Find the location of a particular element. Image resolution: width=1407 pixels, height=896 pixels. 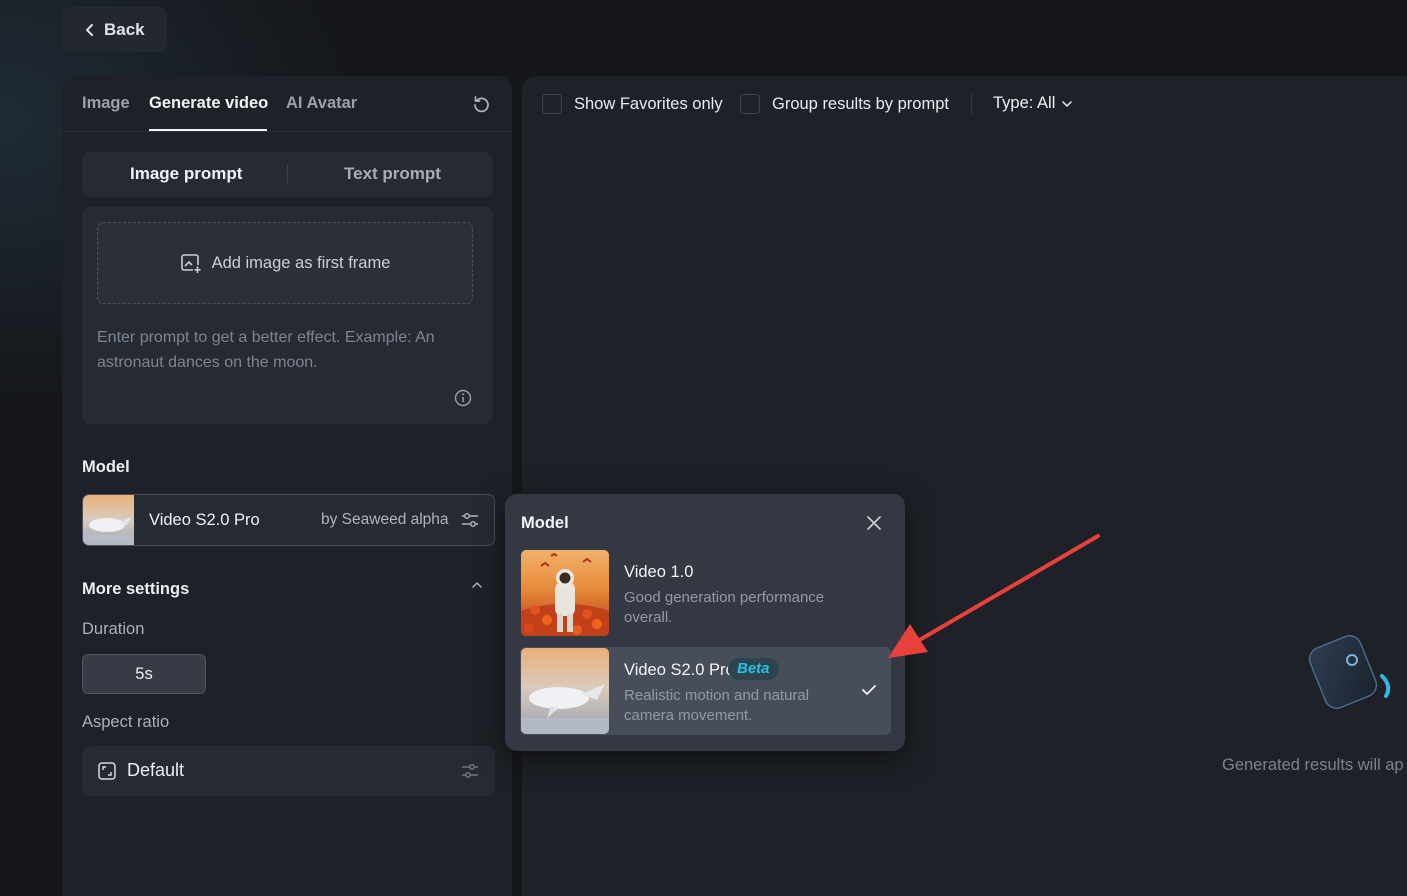

type-filter-label: Type: All is located at coordinates (1024, 103).